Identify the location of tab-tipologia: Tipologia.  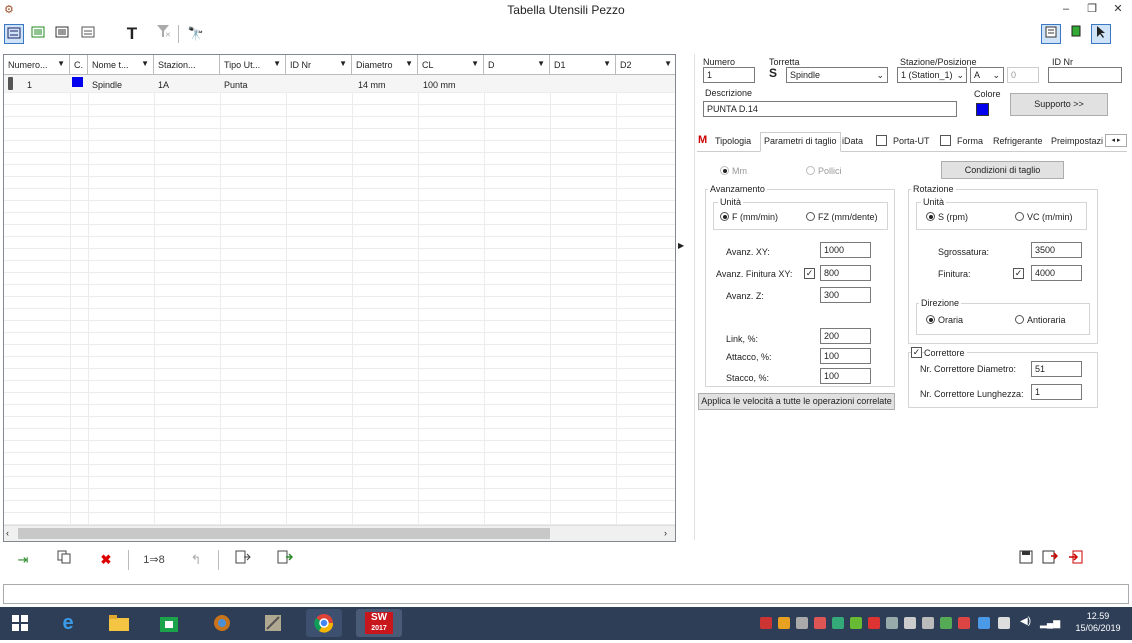
(733, 142).